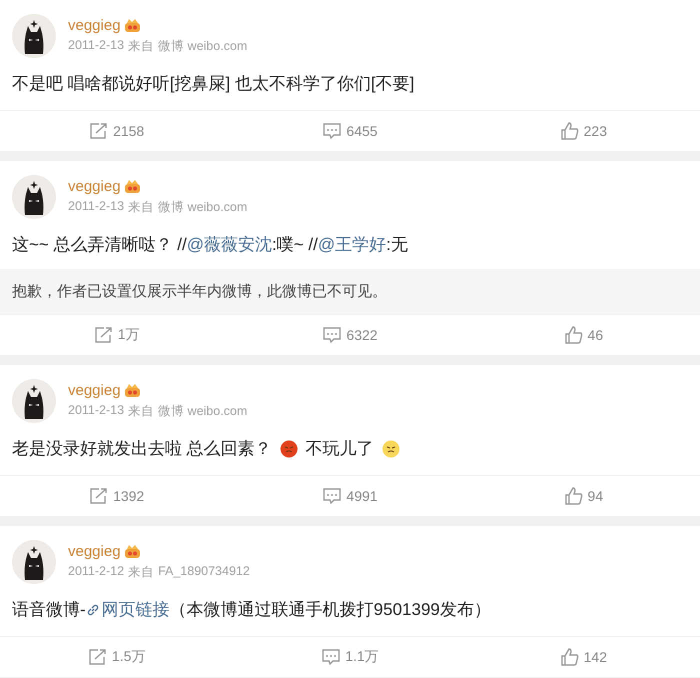  I want to click on like-button: 223, so click(583, 131).